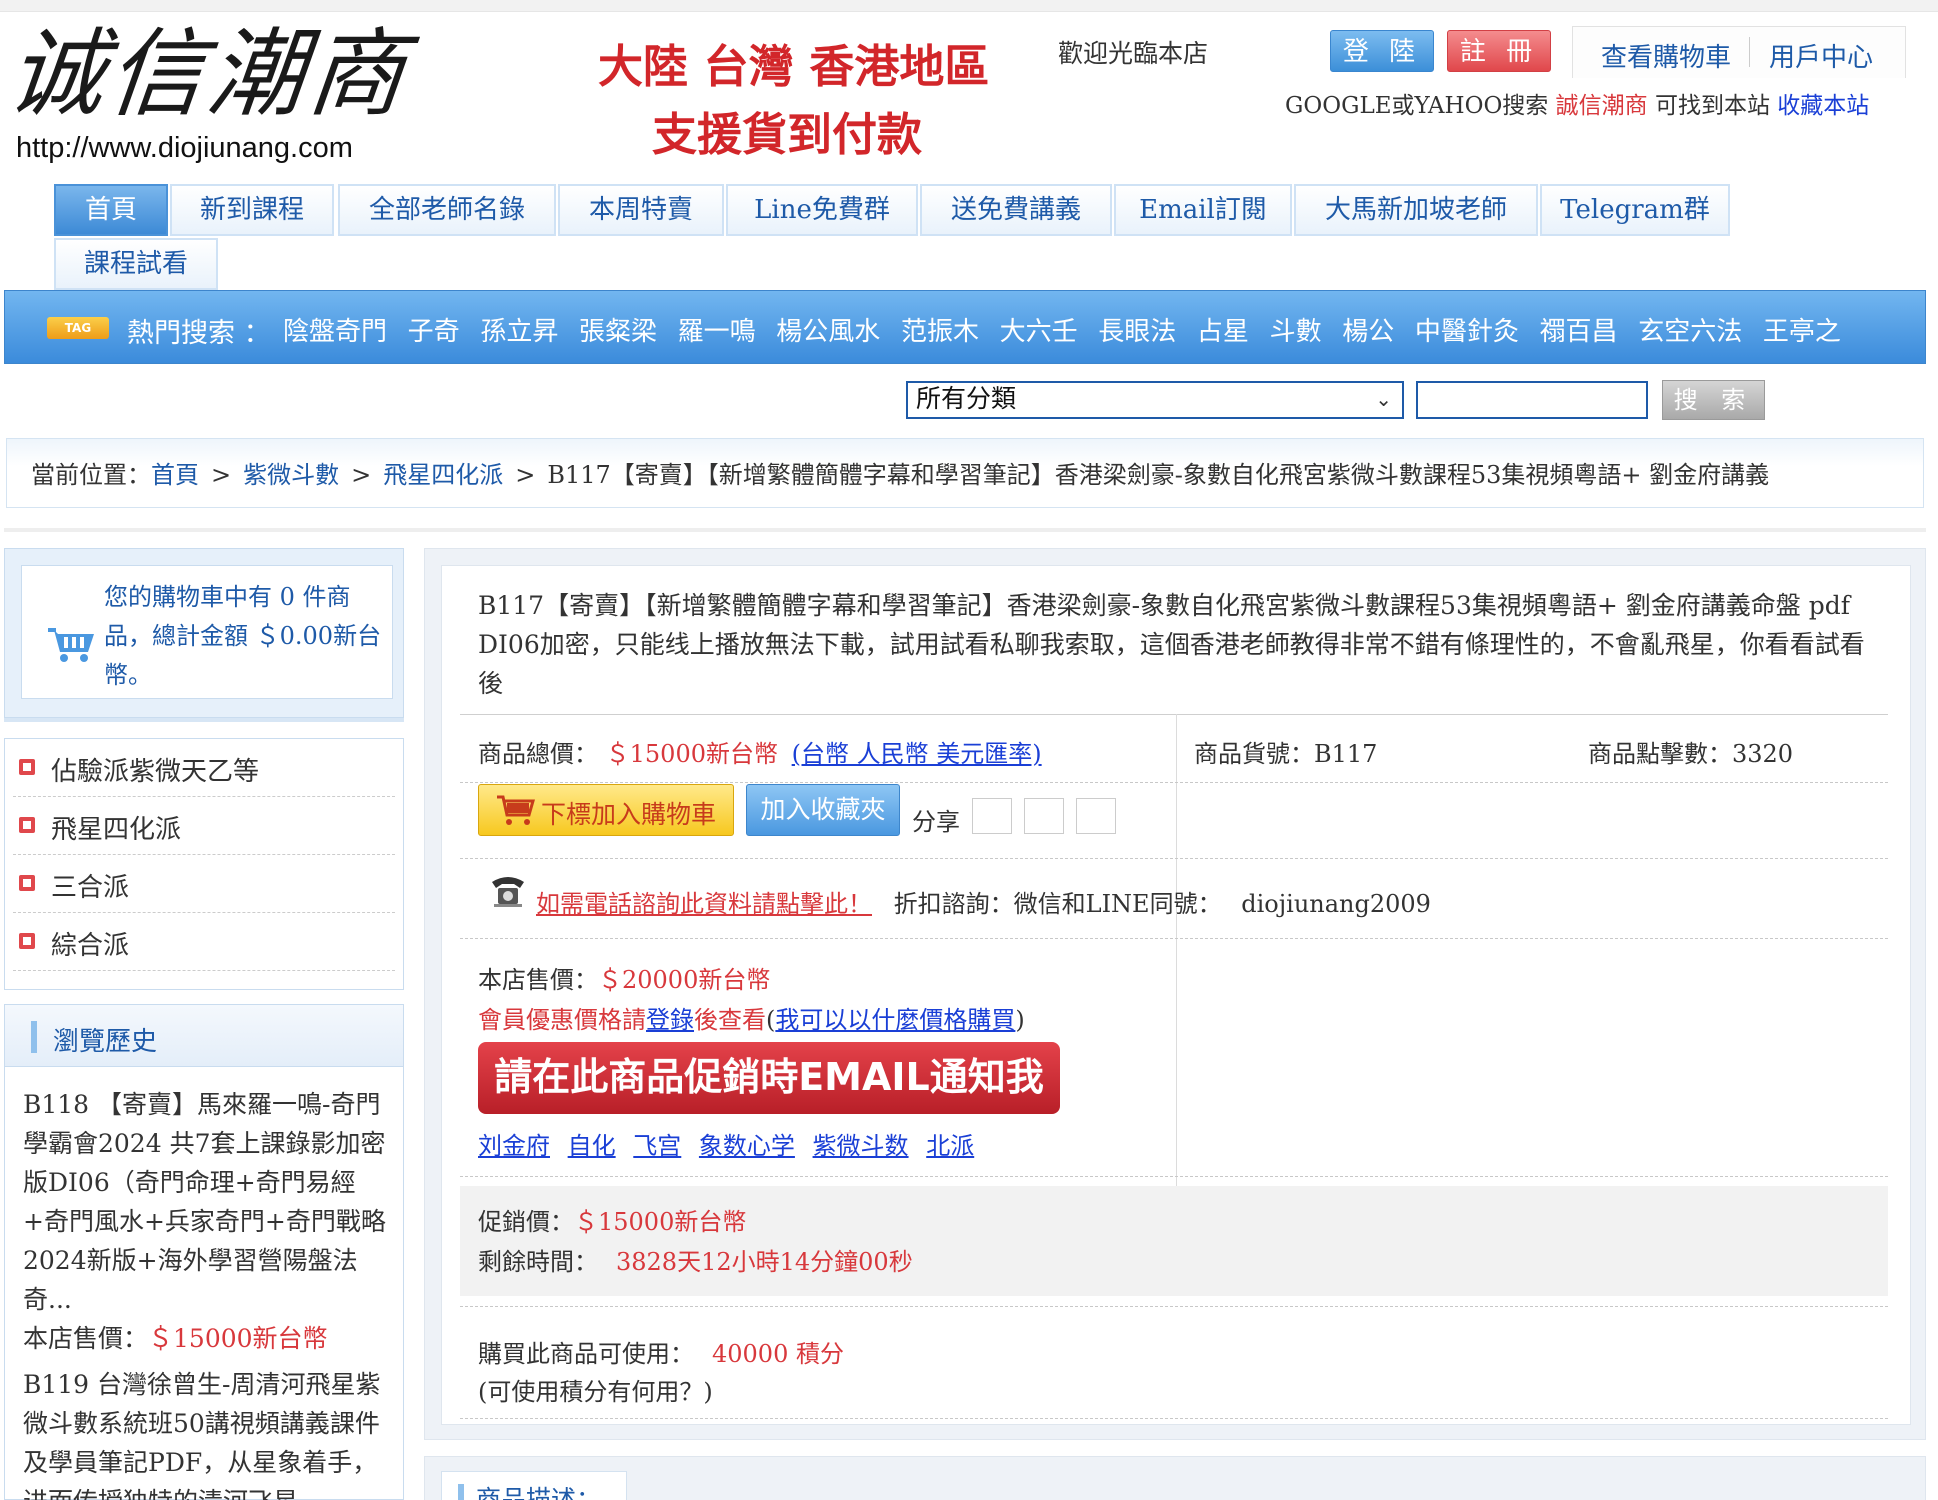 This screenshot has width=1938, height=1500. I want to click on hot-tag: 楊公, so click(1368, 332).